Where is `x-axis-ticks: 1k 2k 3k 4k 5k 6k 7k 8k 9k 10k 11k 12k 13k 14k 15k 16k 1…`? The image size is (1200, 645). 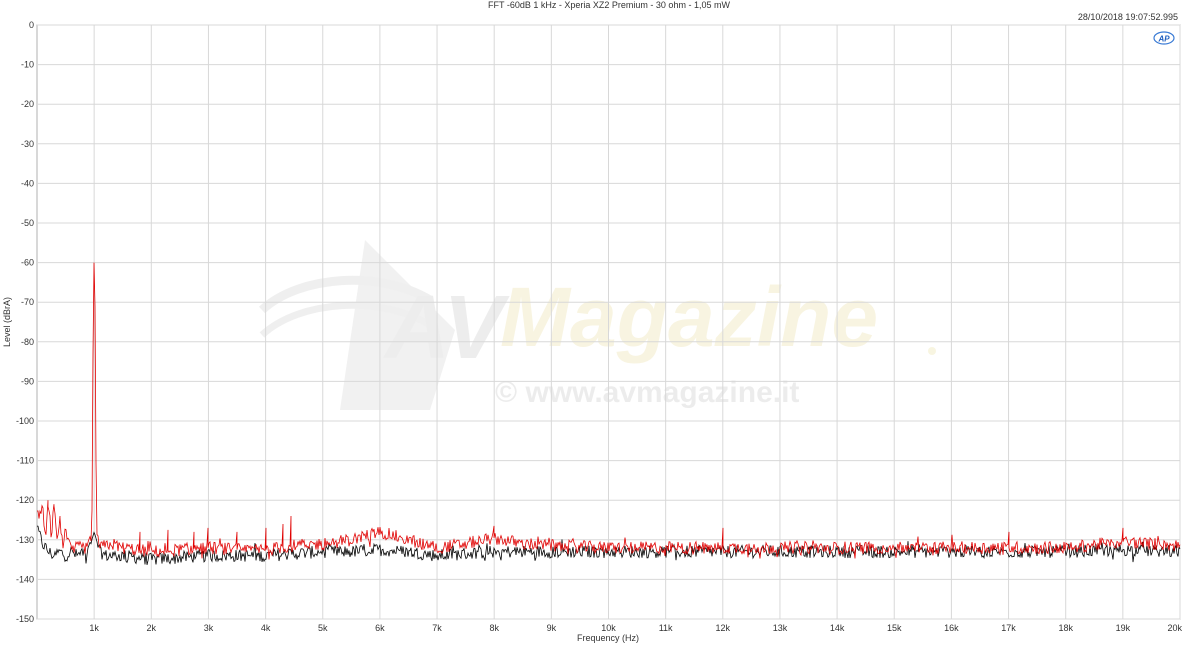
x-axis-ticks: 1k 2k 3k 4k 5k 6k 7k 8k 9k 10k 11k 12k 13k 14k 15k 16k 1… is located at coordinates (635, 628).